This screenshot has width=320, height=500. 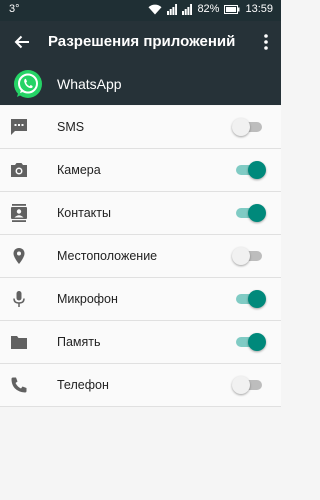 I want to click on permission-row-storage: Память, so click(x=140, y=342).